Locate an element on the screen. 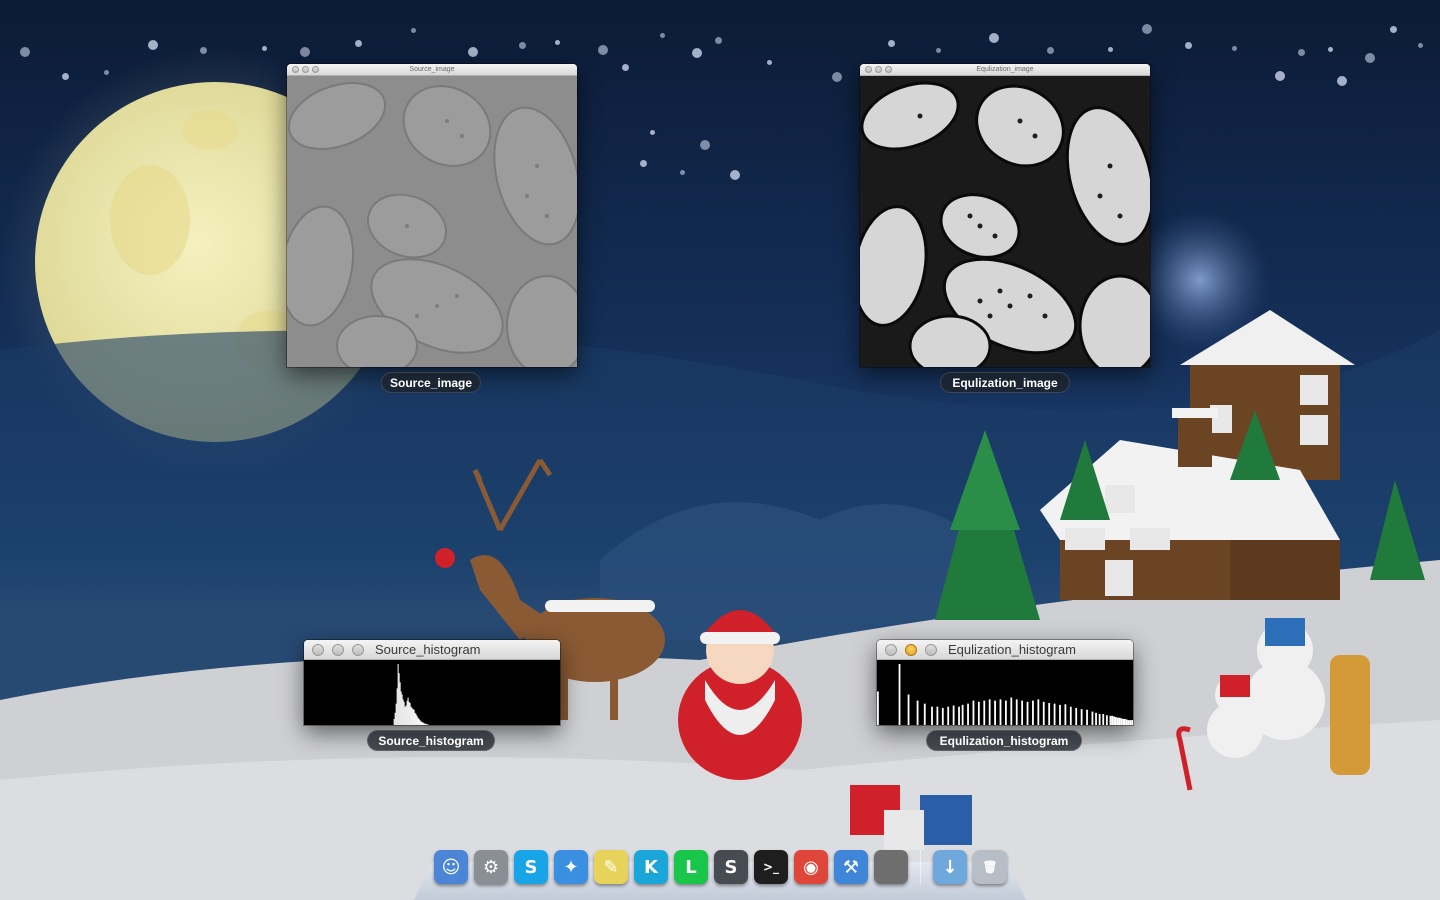 The width and height of the screenshot is (1440, 900). terminal-icon: >_ is located at coordinates (771, 867).